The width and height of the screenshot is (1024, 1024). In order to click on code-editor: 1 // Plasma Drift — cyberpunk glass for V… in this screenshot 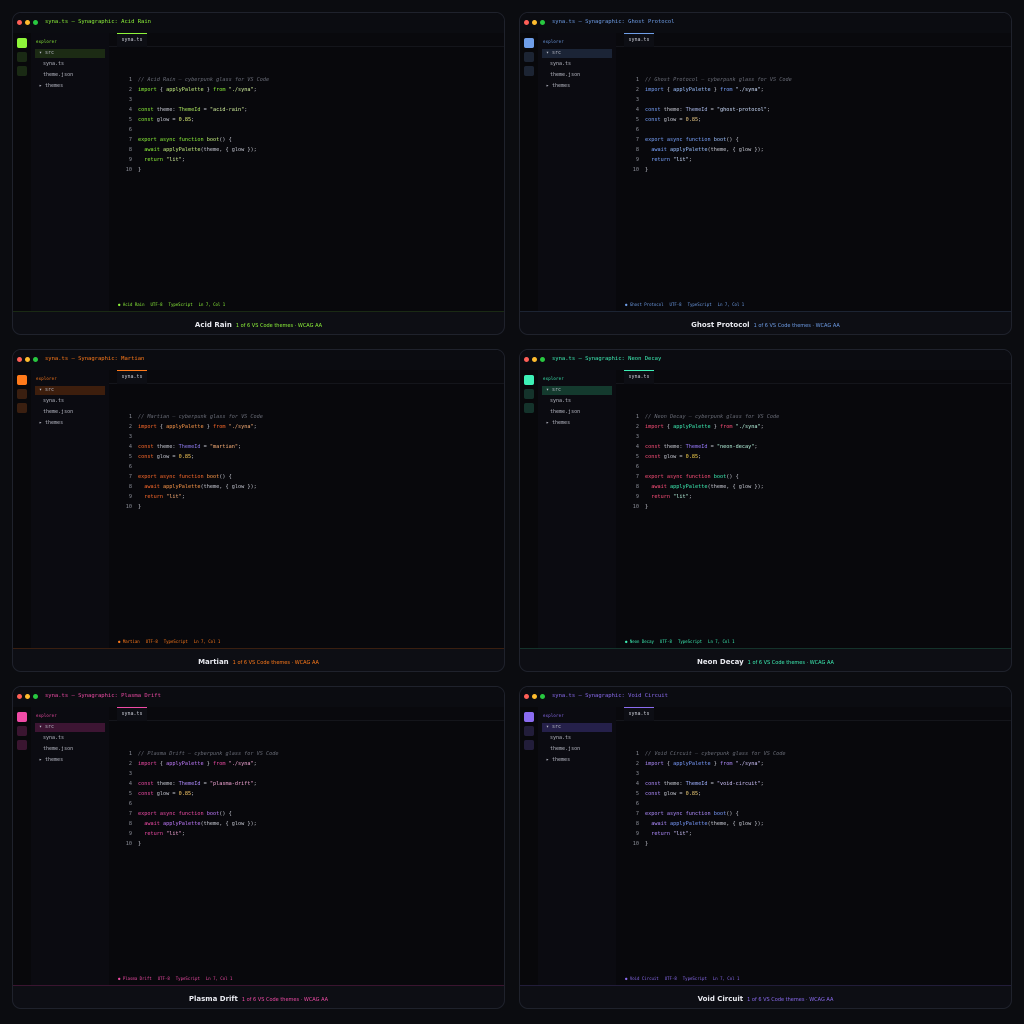, I will do `click(306, 847)`.